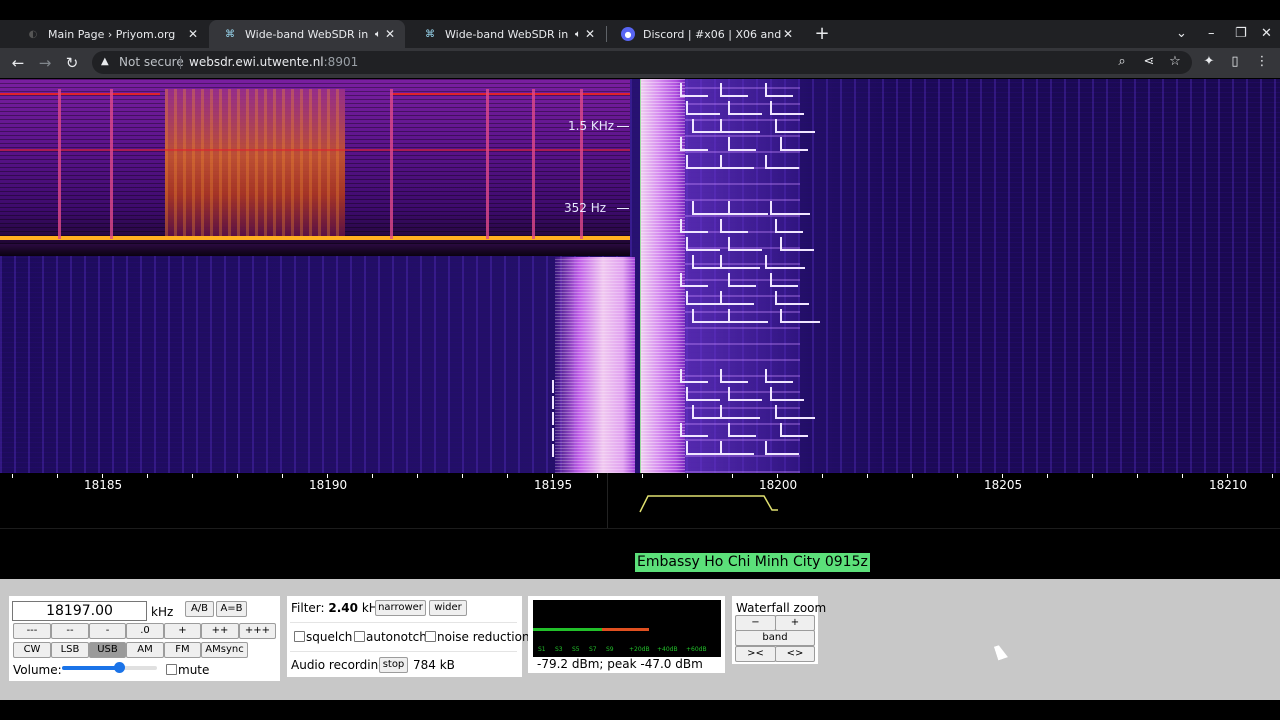  What do you see at coordinates (299, 636) in the screenshot?
I see `squelch-checkbox` at bounding box center [299, 636].